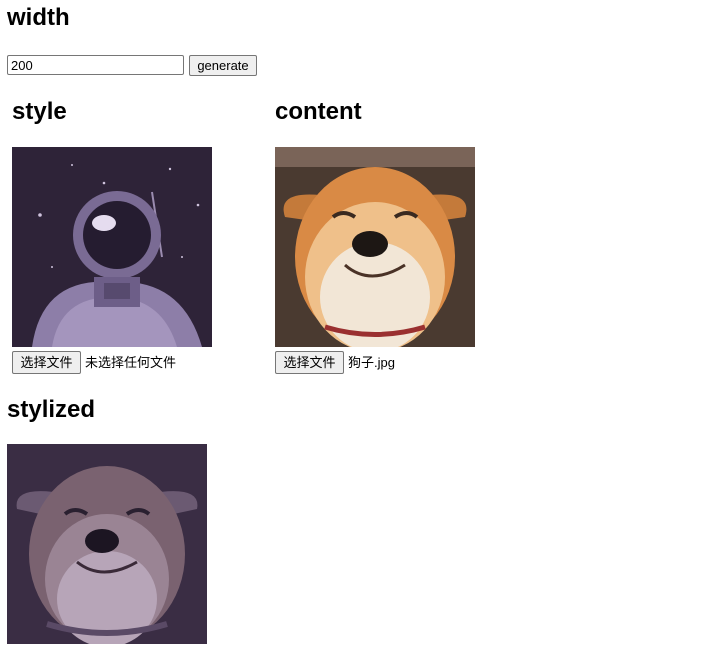 This screenshot has height=665, width=719. What do you see at coordinates (38, 17) in the screenshot?
I see `width-heading: width` at bounding box center [38, 17].